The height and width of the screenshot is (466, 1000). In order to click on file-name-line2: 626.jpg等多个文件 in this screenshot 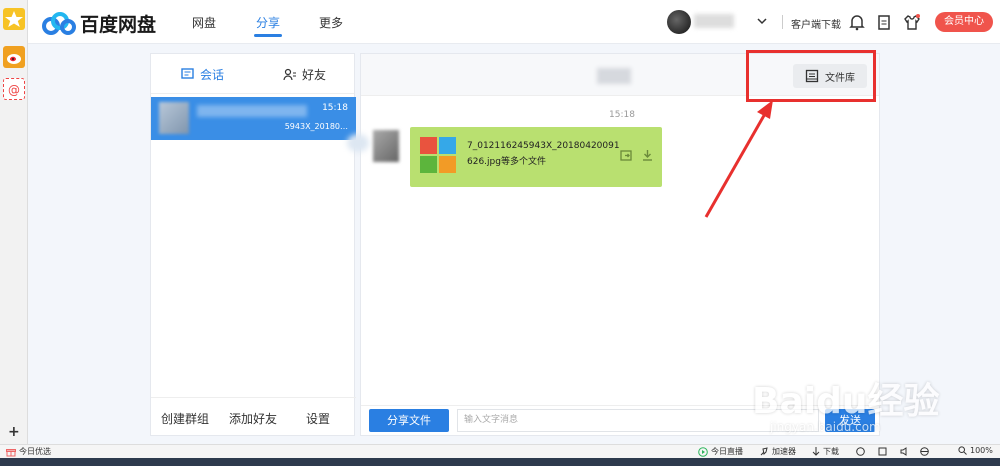, I will do `click(506, 162)`.